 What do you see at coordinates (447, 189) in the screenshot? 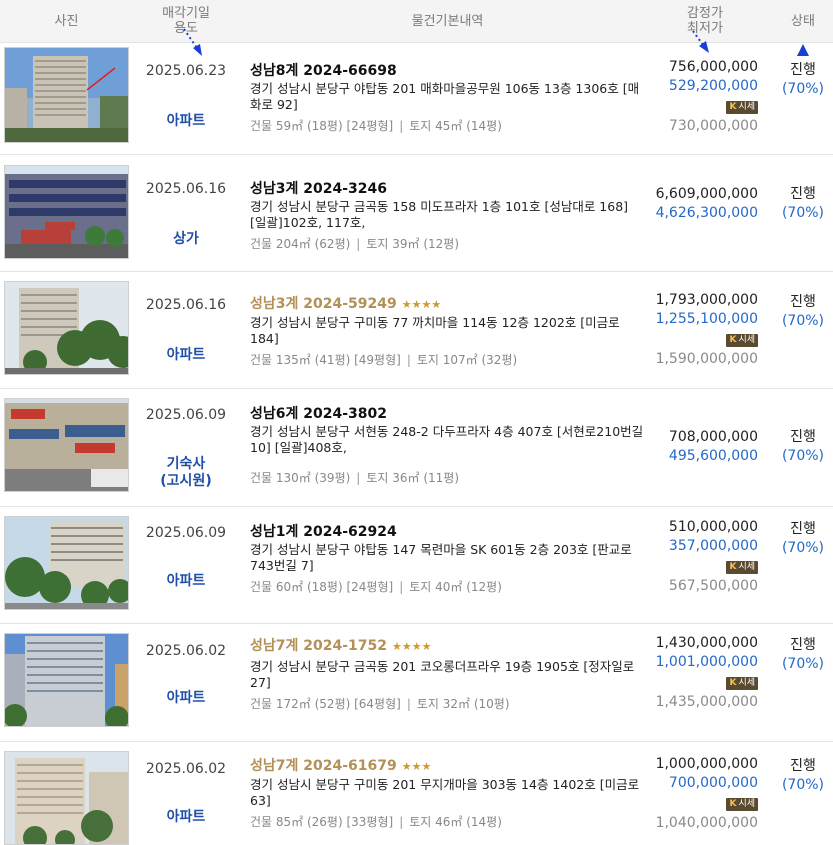
I see `case-number-link: 성남3계 2024-3246` at bounding box center [447, 189].